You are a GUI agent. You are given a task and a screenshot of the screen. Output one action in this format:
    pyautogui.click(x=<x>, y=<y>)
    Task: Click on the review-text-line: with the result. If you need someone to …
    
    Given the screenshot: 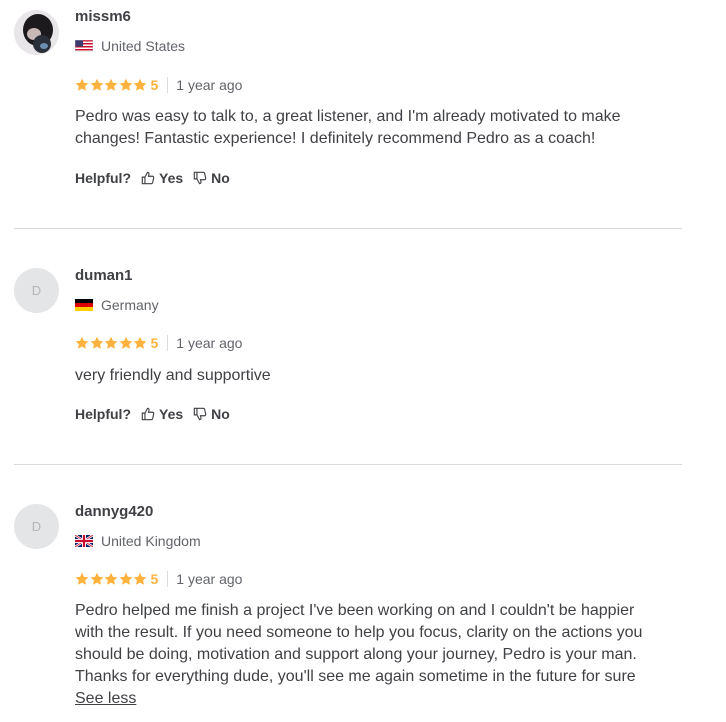 What is the action you would take?
    pyautogui.click(x=359, y=632)
    